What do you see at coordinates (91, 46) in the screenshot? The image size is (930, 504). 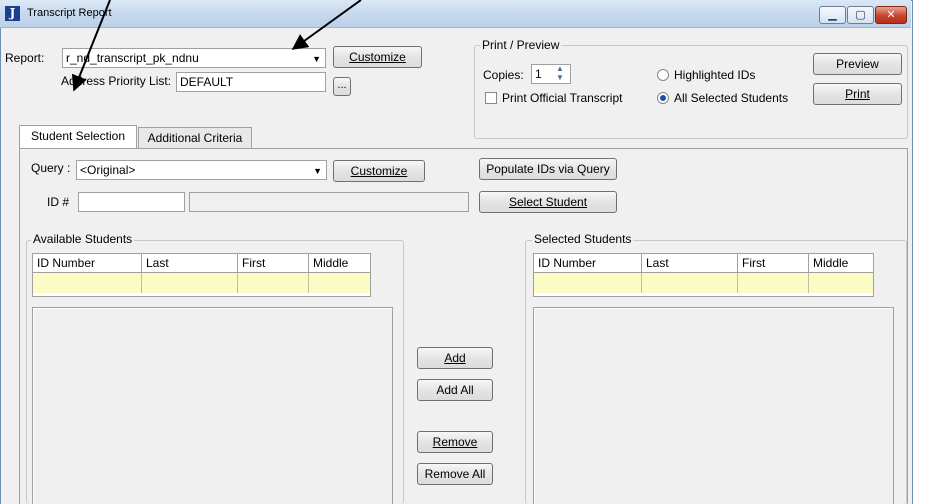 I see `arrow-to-address-priority` at bounding box center [91, 46].